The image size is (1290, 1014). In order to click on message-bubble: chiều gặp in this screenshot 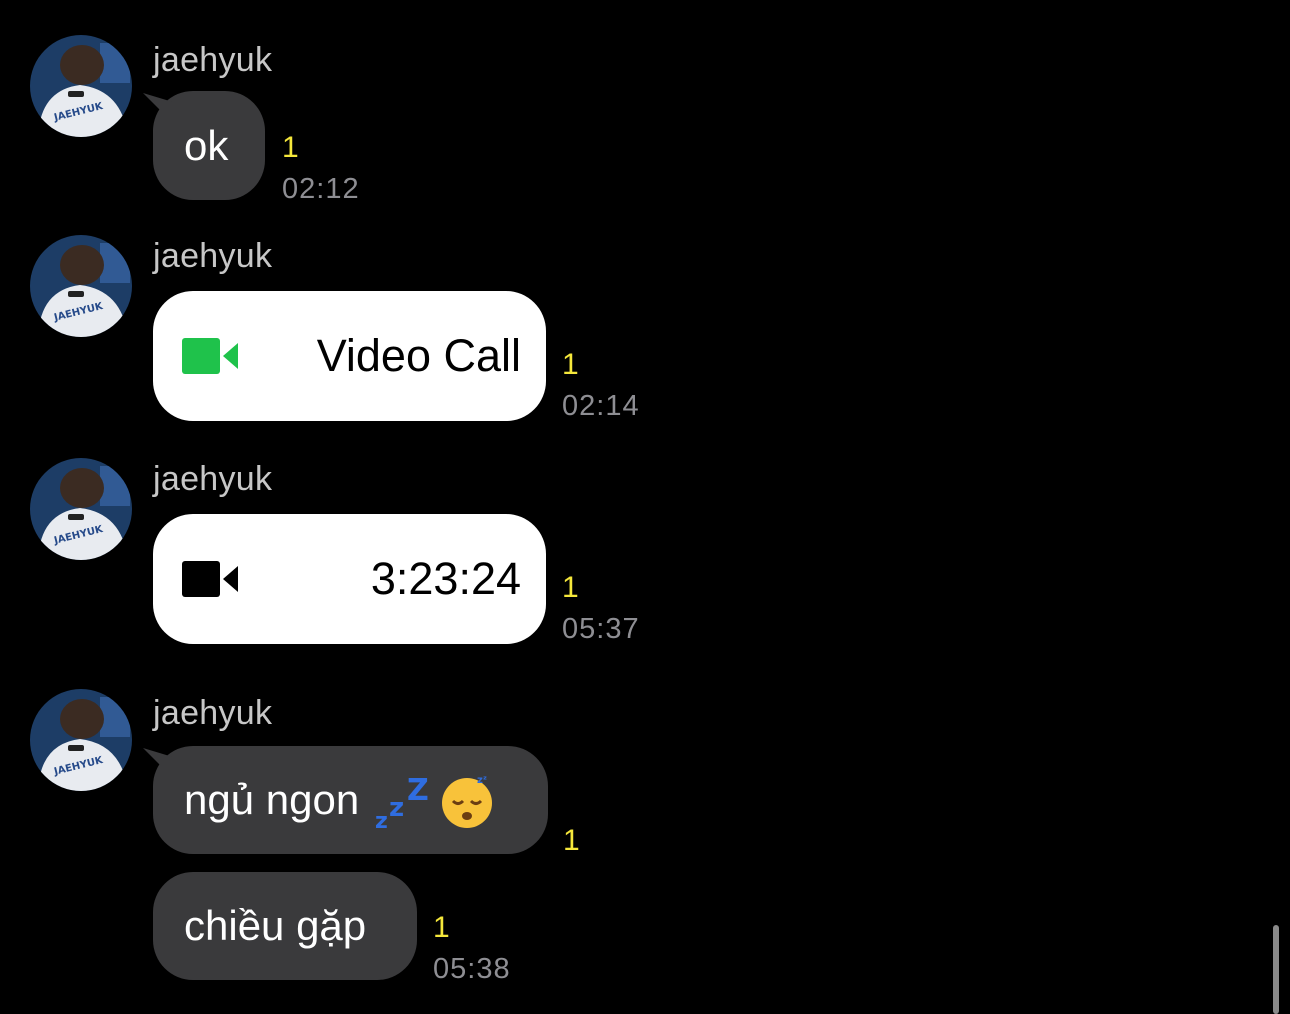, I will do `click(285, 926)`.